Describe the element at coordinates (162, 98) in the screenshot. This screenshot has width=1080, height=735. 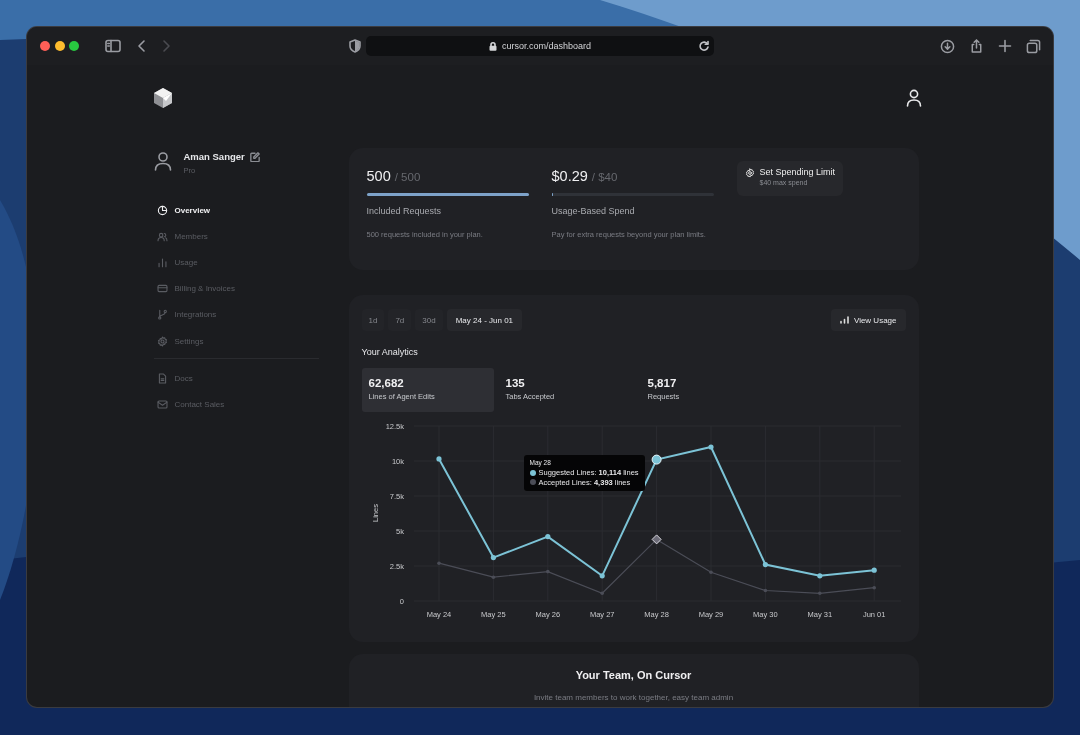
I see `cube-logo-icon` at that location.